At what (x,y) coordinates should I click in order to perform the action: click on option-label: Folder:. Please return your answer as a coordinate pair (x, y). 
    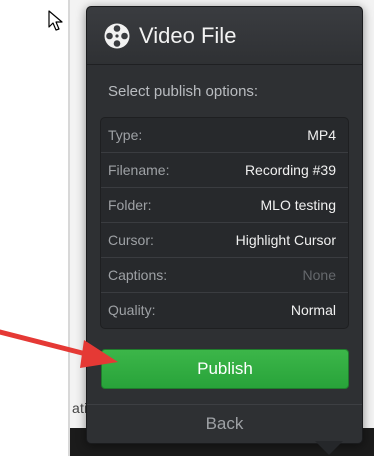
    Looking at the image, I should click on (130, 205).